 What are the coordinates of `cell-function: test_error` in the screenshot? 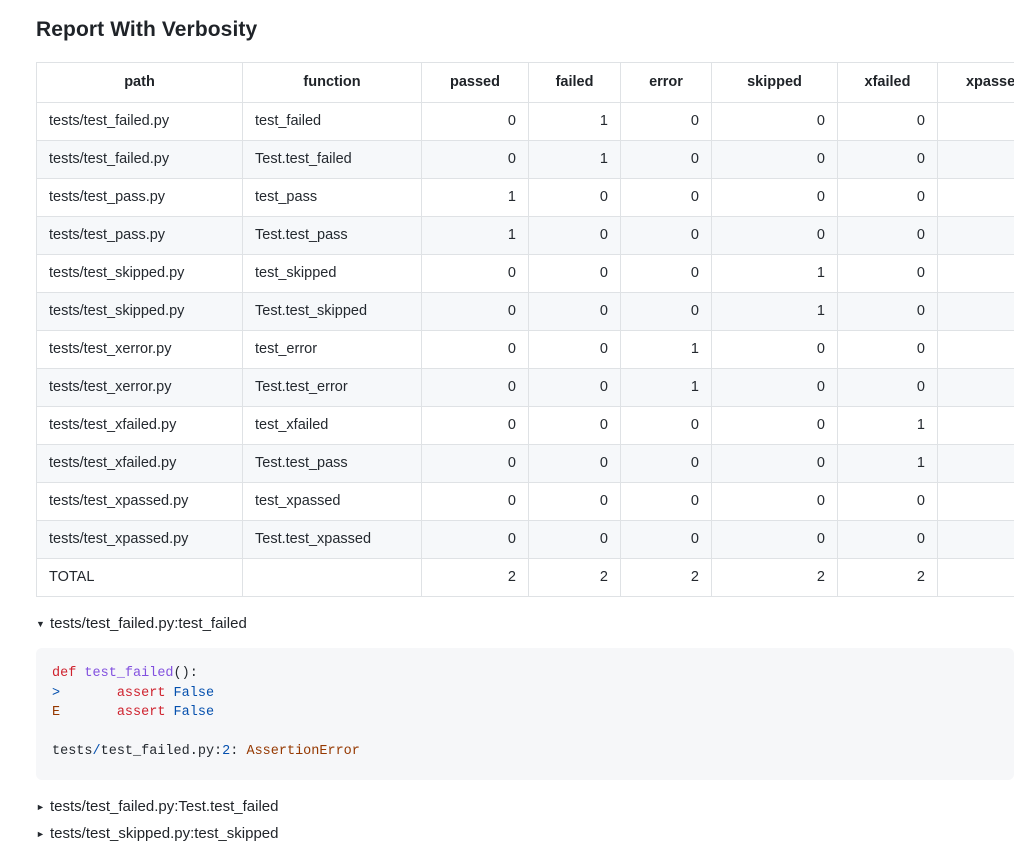 It's located at (332, 350).